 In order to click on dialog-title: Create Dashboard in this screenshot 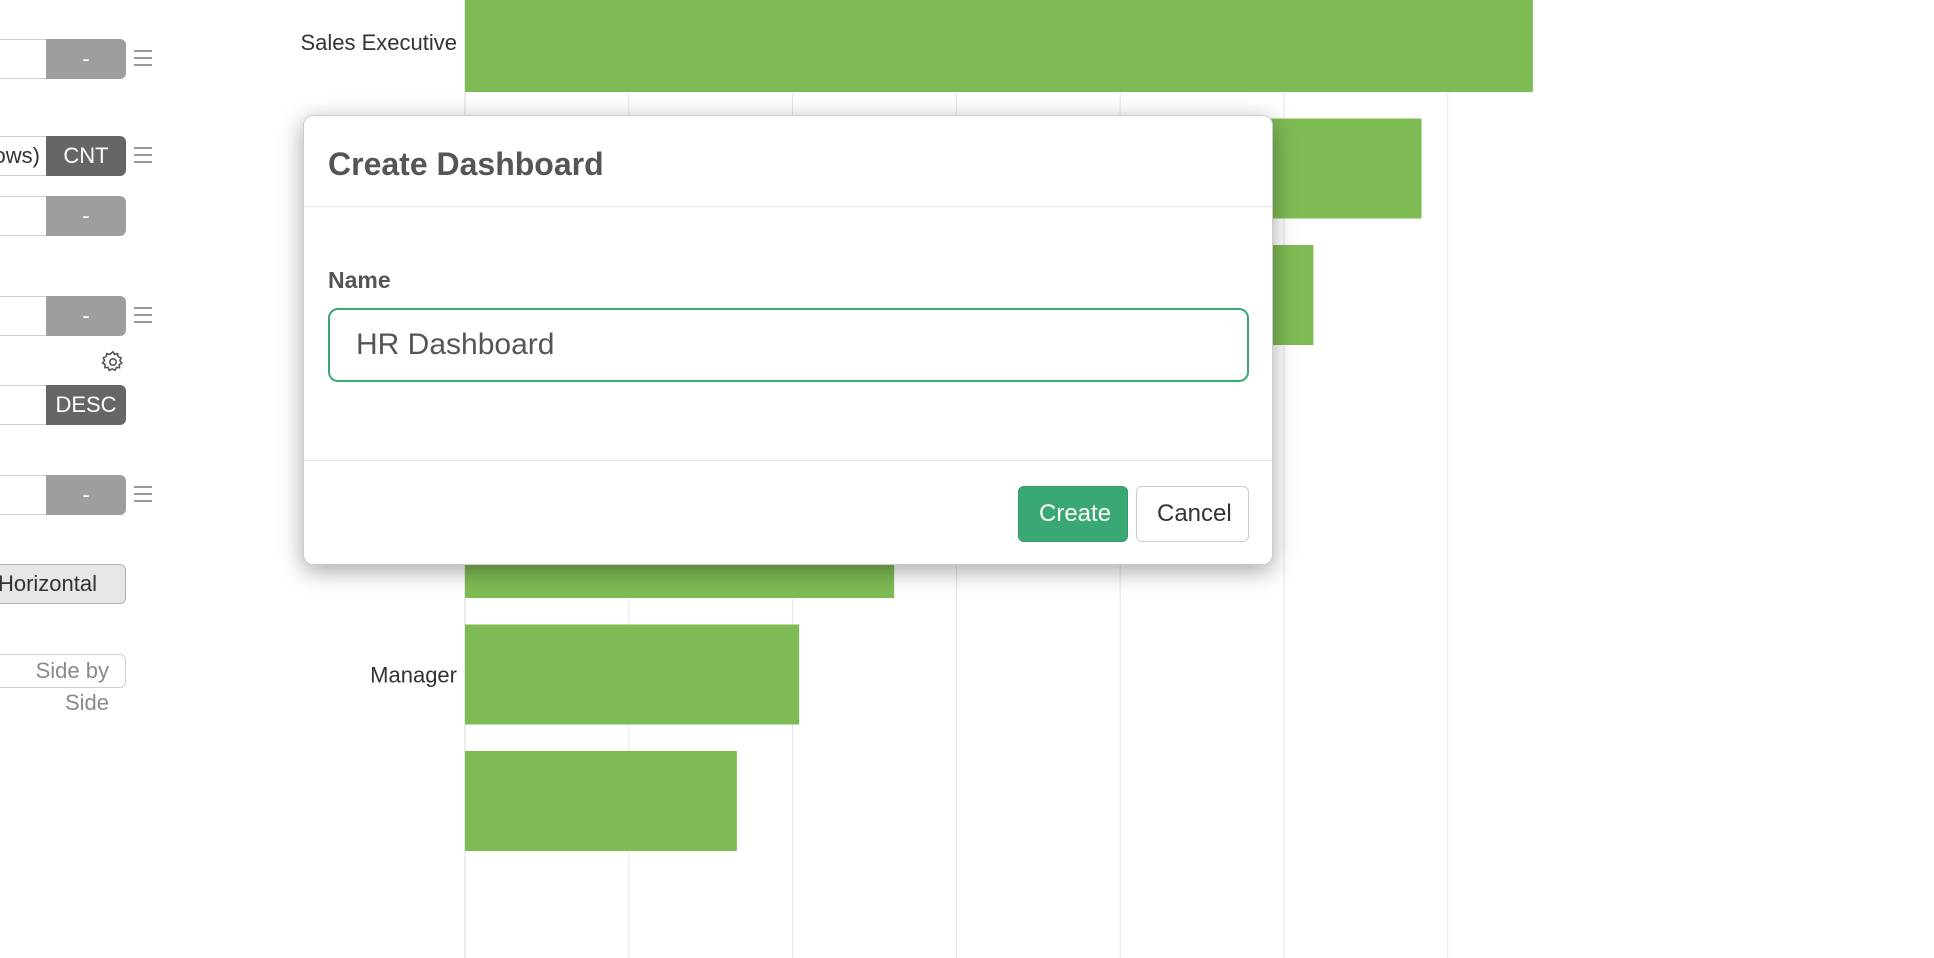, I will do `click(466, 164)`.